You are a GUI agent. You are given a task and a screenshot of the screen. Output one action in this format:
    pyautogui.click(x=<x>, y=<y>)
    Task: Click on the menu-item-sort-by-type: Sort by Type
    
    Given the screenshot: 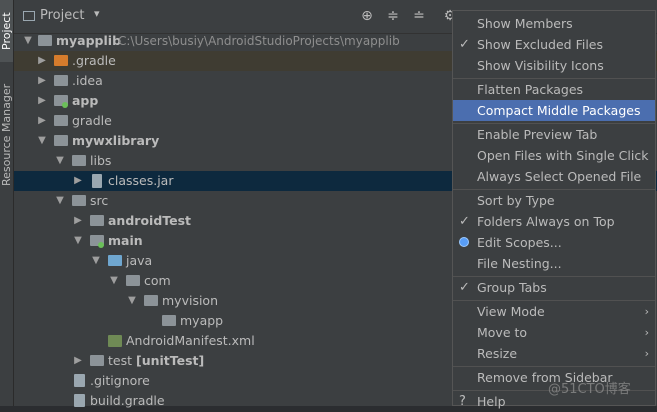 What is the action you would take?
    pyautogui.click(x=554, y=200)
    